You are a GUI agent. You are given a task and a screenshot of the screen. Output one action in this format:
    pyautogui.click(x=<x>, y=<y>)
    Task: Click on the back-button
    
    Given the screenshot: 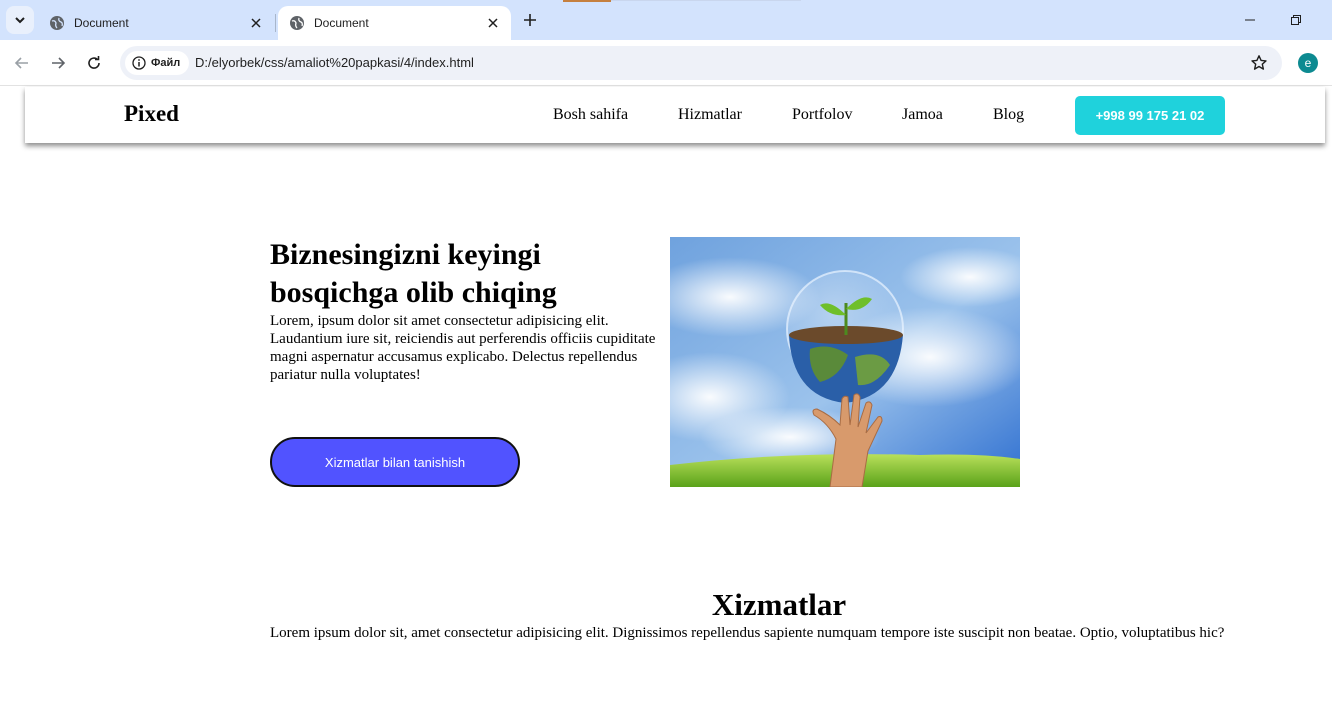 What is the action you would take?
    pyautogui.click(x=22, y=63)
    